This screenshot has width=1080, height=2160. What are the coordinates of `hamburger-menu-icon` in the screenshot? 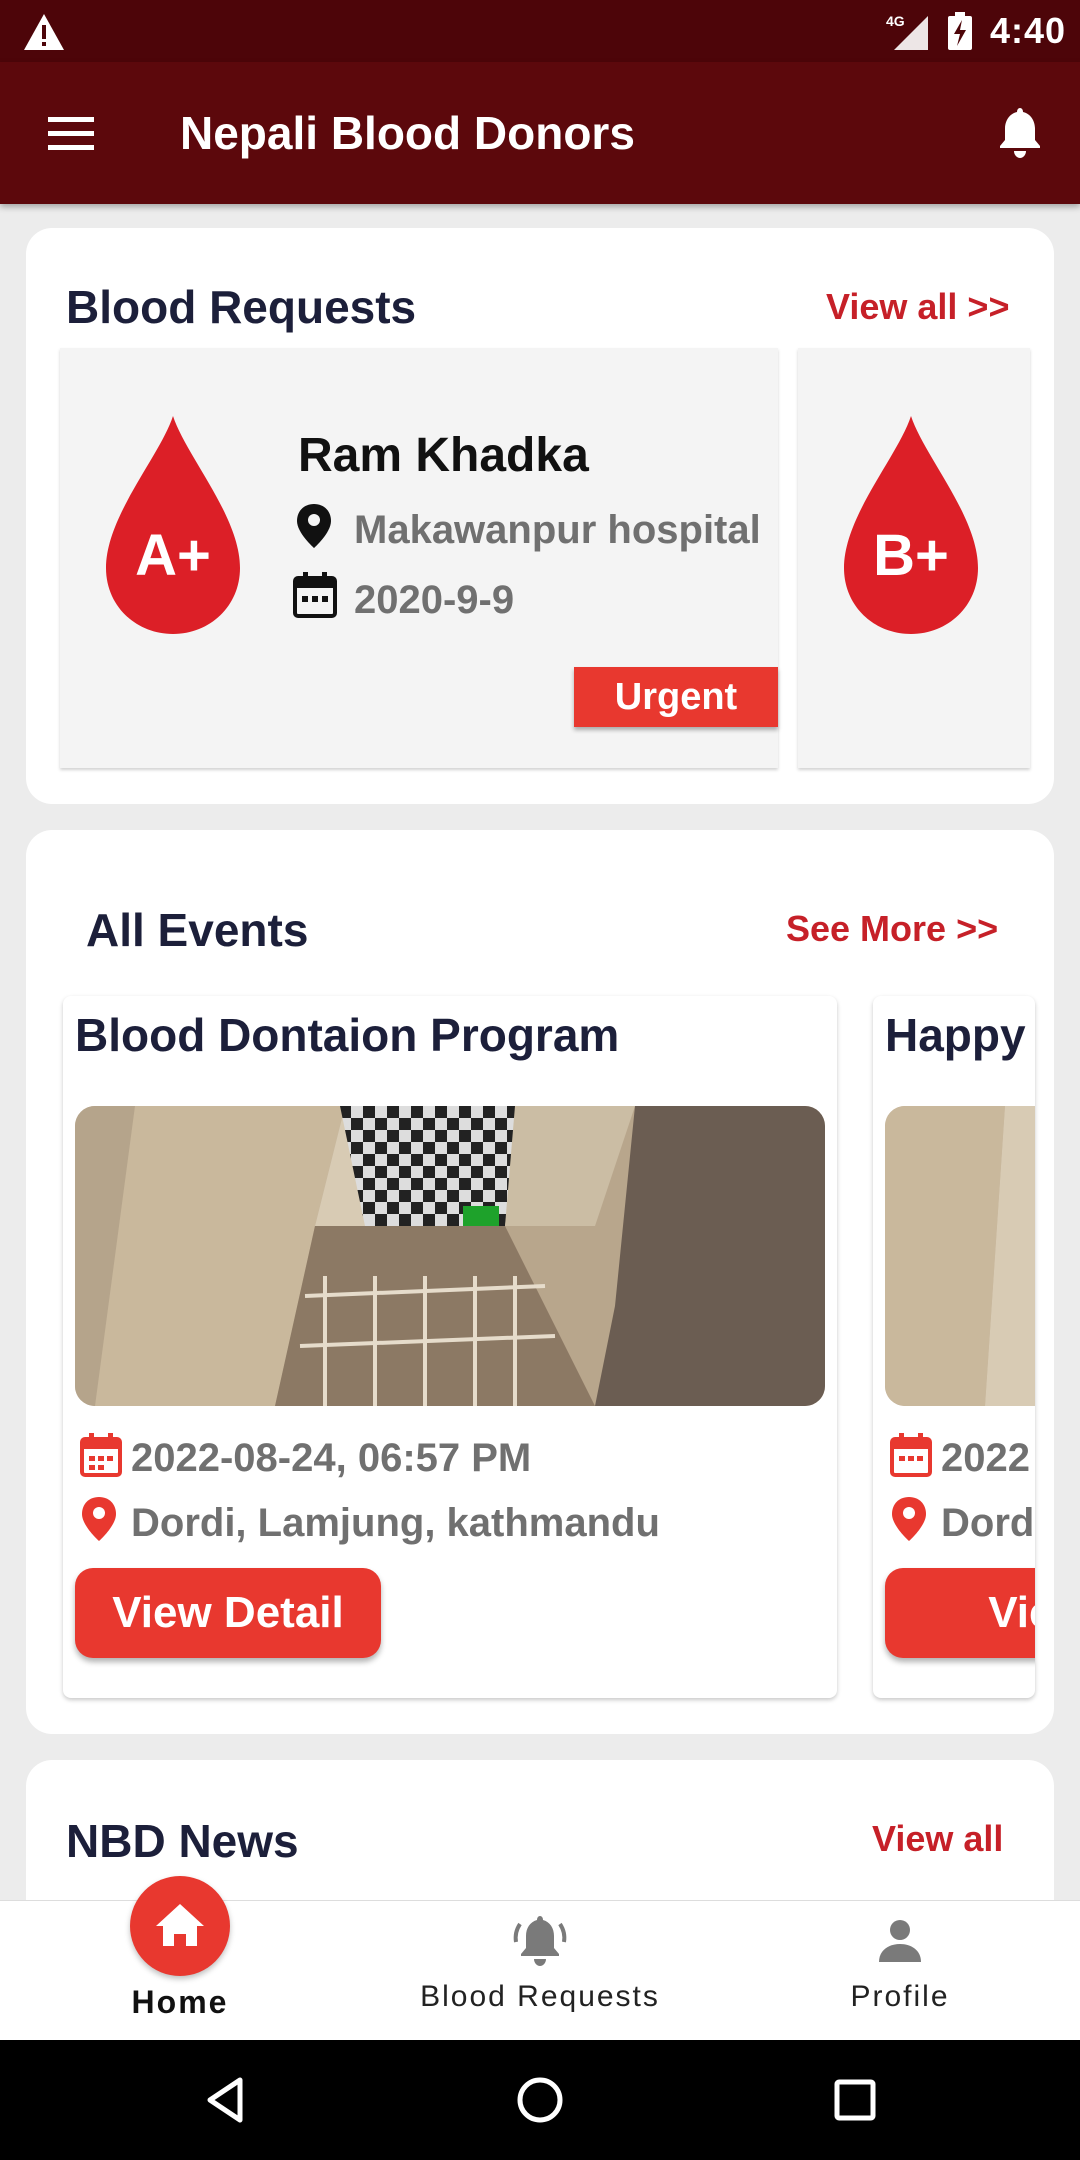 It's located at (72, 133).